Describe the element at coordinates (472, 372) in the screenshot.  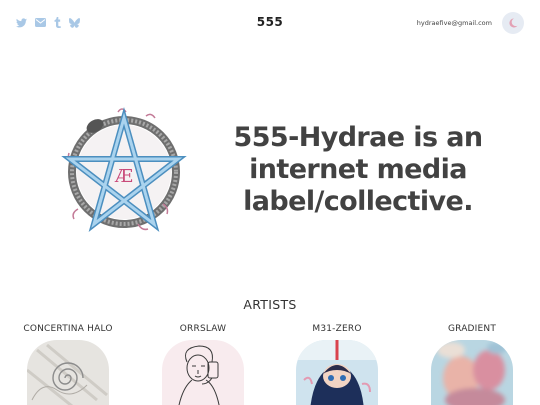
I see `blurry-photo-thumbnail` at that location.